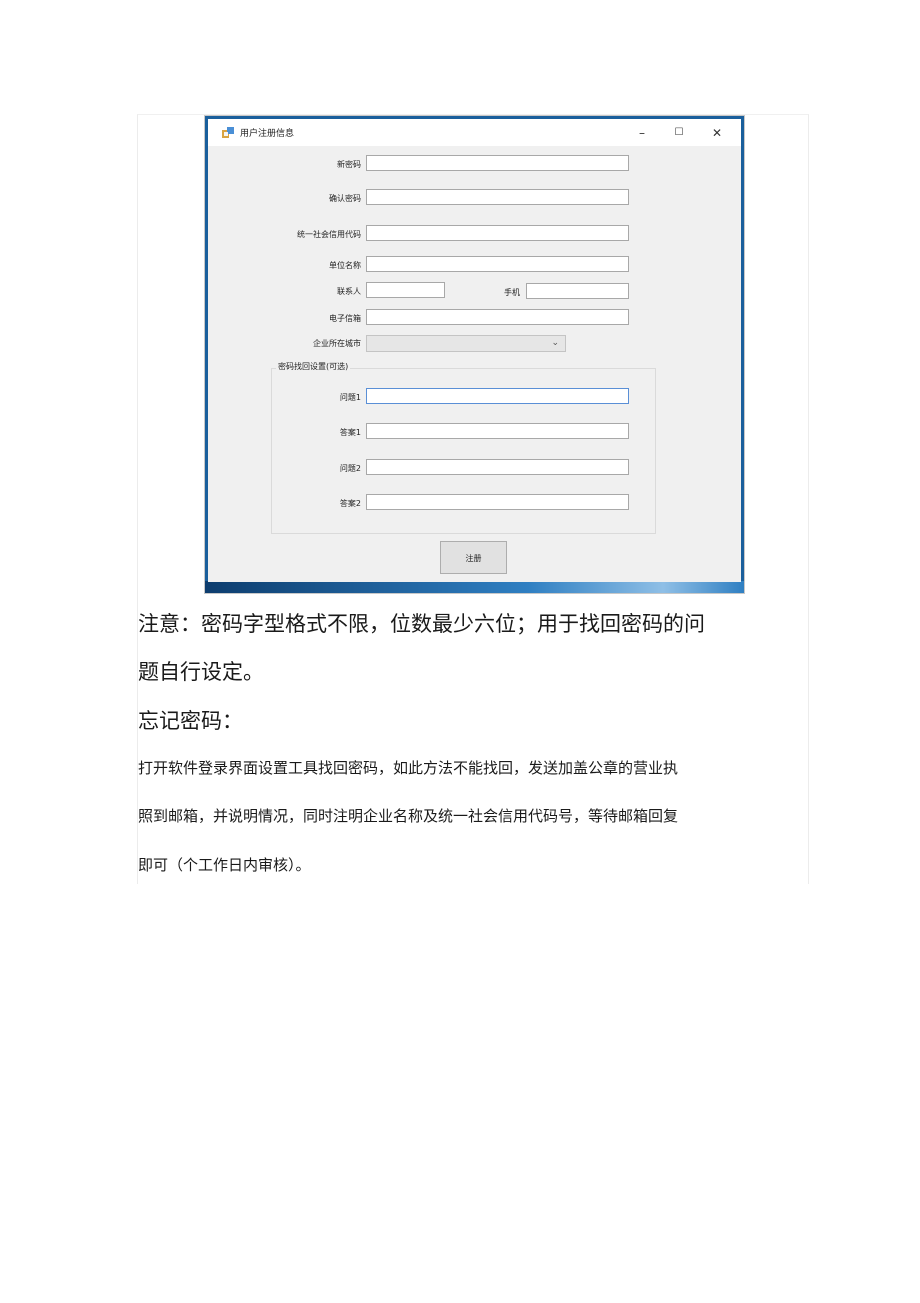  Describe the element at coordinates (497, 317) in the screenshot. I see `email-input` at that location.